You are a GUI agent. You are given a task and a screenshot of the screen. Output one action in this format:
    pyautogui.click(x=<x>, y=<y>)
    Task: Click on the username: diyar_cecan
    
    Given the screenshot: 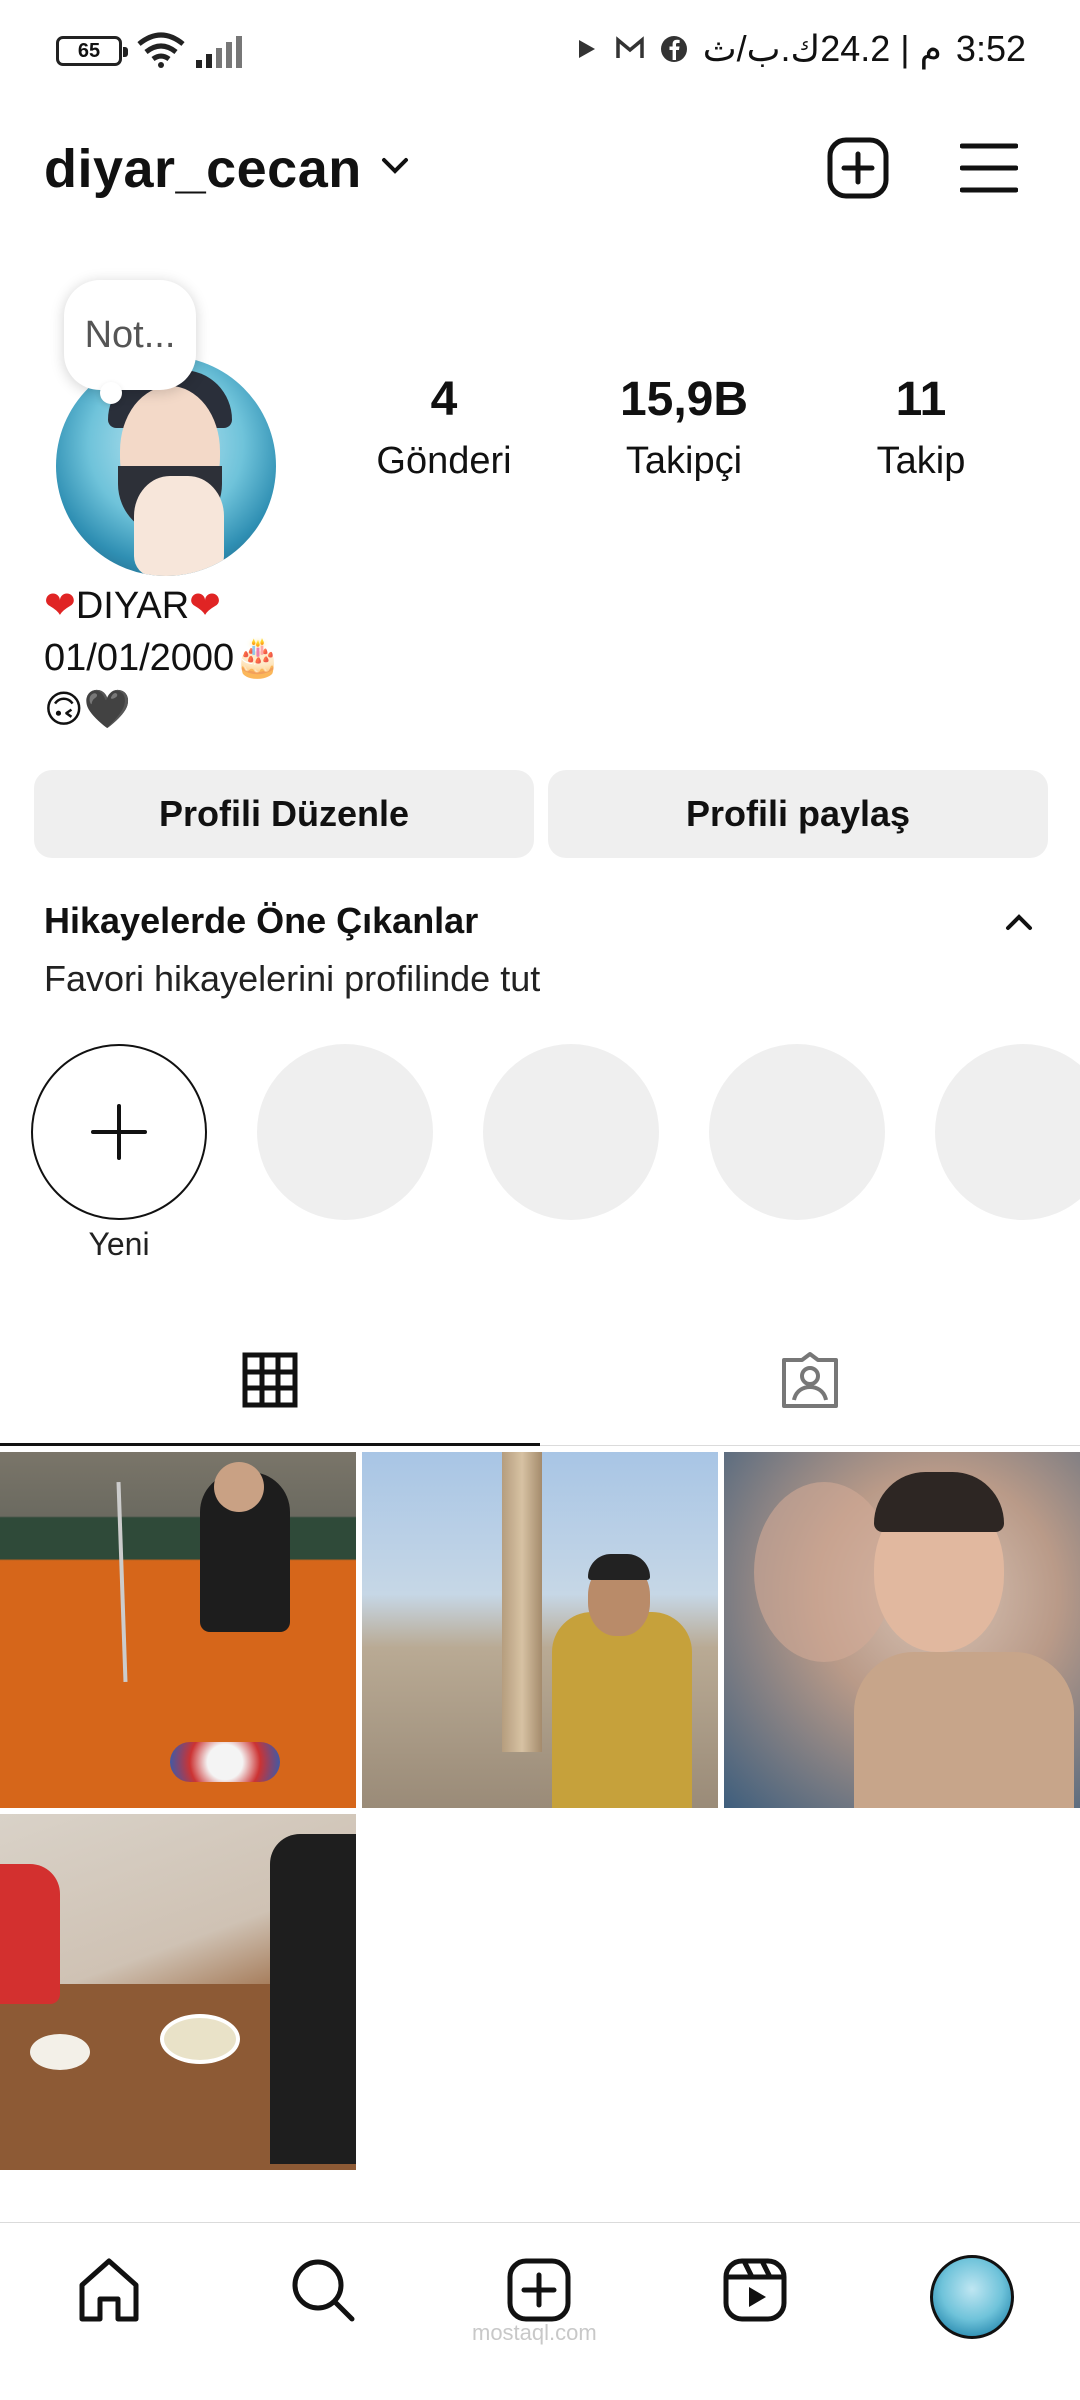 What is the action you would take?
    pyautogui.click(x=203, y=169)
    